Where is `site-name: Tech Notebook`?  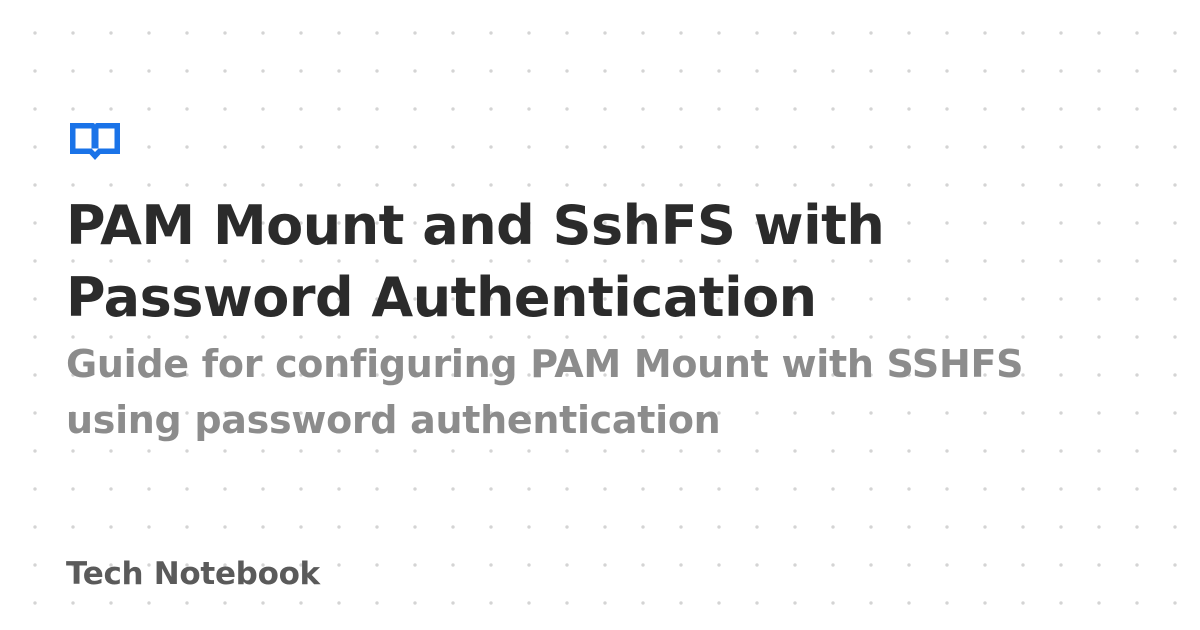 site-name: Tech Notebook is located at coordinates (193, 574).